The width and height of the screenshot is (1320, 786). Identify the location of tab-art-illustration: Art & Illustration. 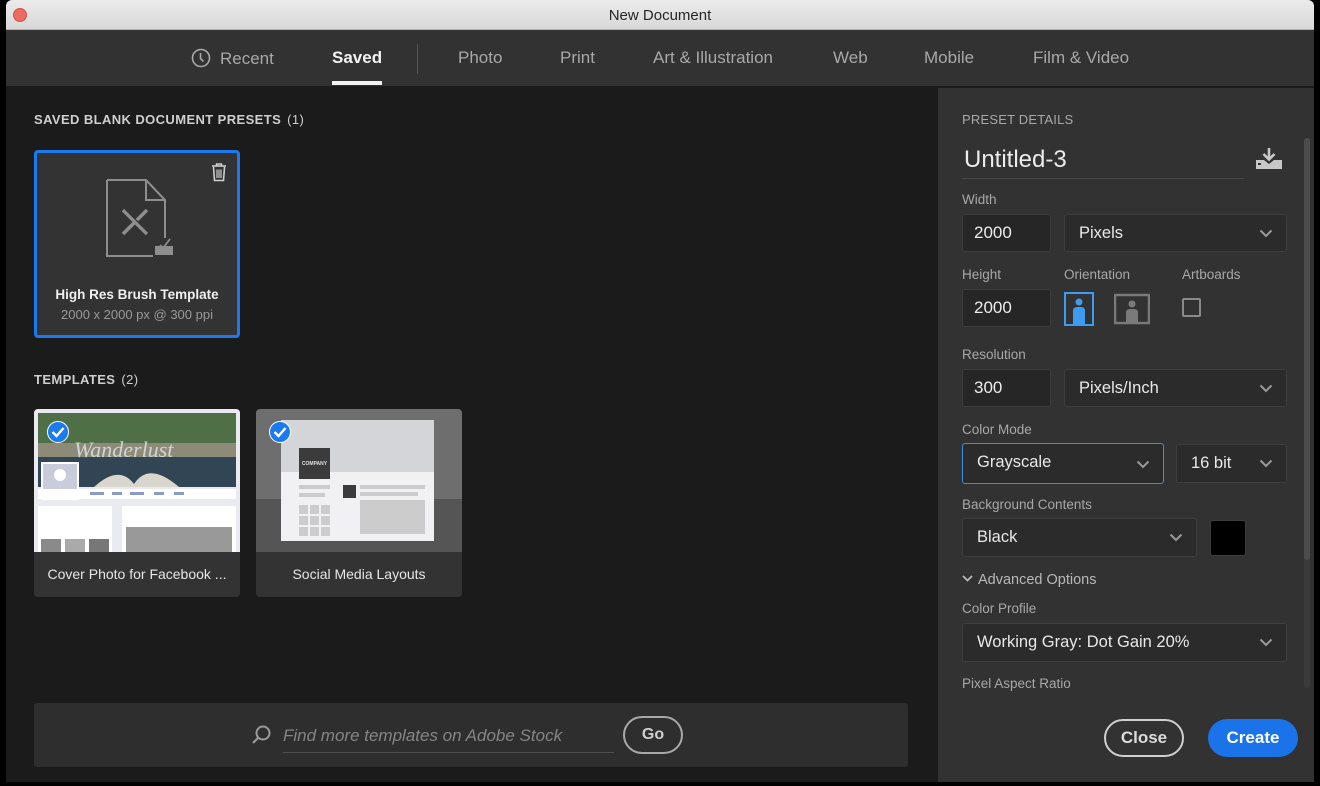
(713, 58).